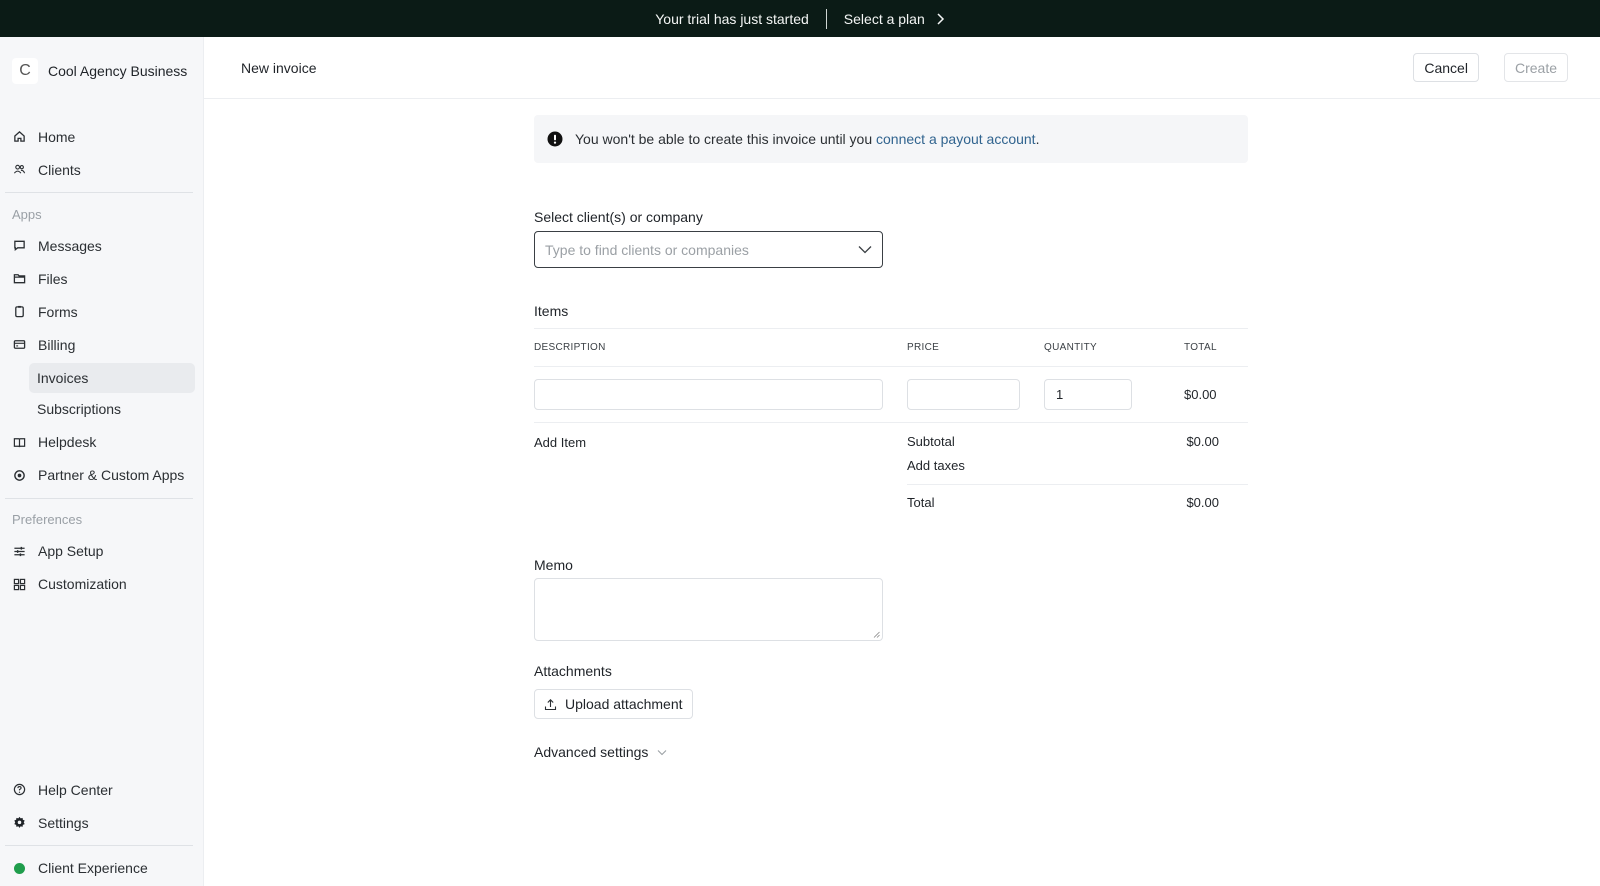 The height and width of the screenshot is (886, 1600). Describe the element at coordinates (101, 278) in the screenshot. I see `sidebar-item-files: Files` at that location.